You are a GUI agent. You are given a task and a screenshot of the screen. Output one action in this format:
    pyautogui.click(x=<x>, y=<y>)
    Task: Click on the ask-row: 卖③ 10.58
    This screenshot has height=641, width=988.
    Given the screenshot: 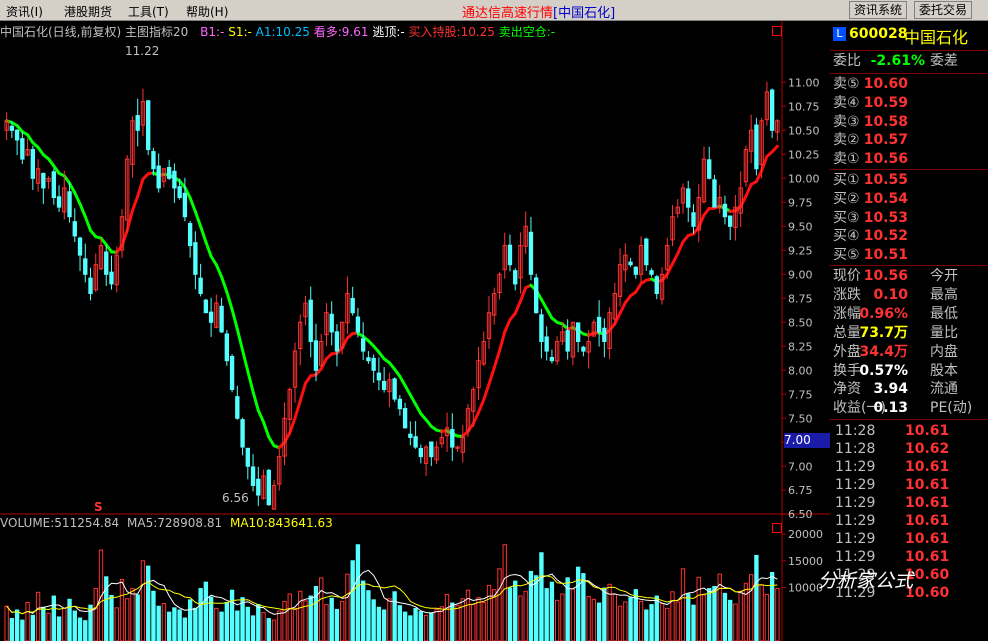 What is the action you would take?
    pyautogui.click(x=870, y=121)
    